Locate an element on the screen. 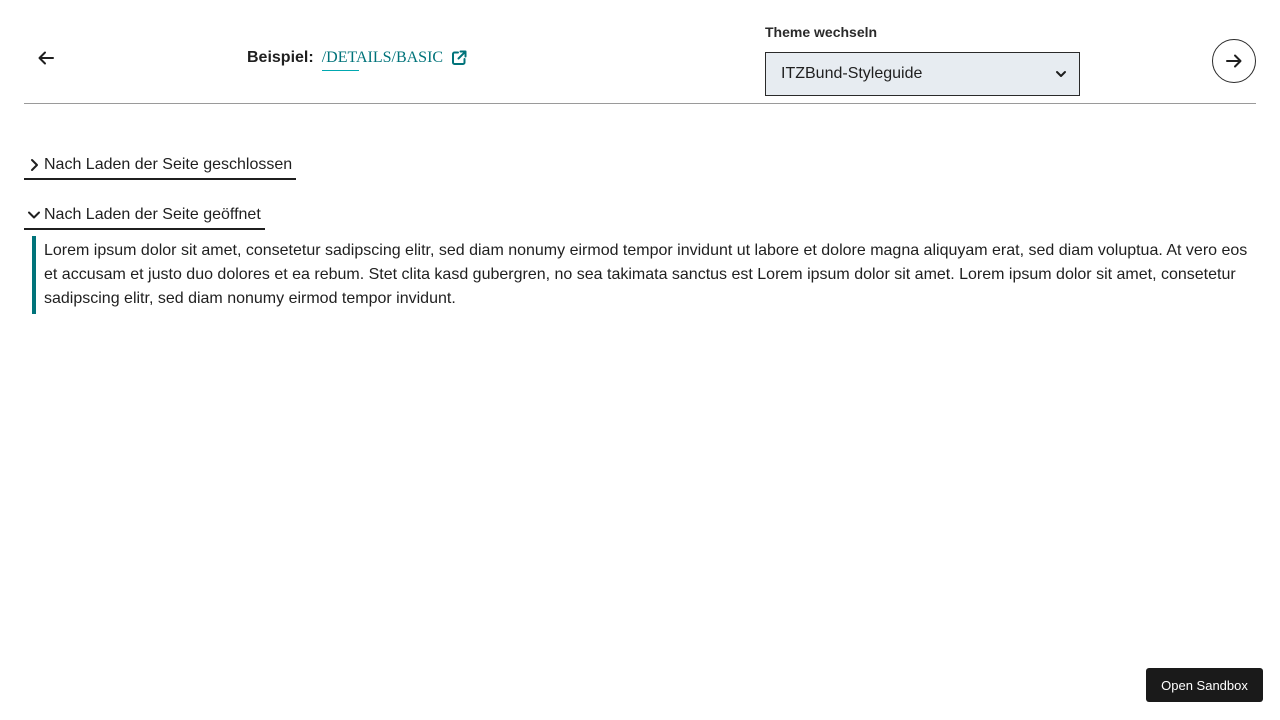 The image size is (1280, 720). details-summary-open: Nach Laden der Seite geöffnet is located at coordinates (144, 216).